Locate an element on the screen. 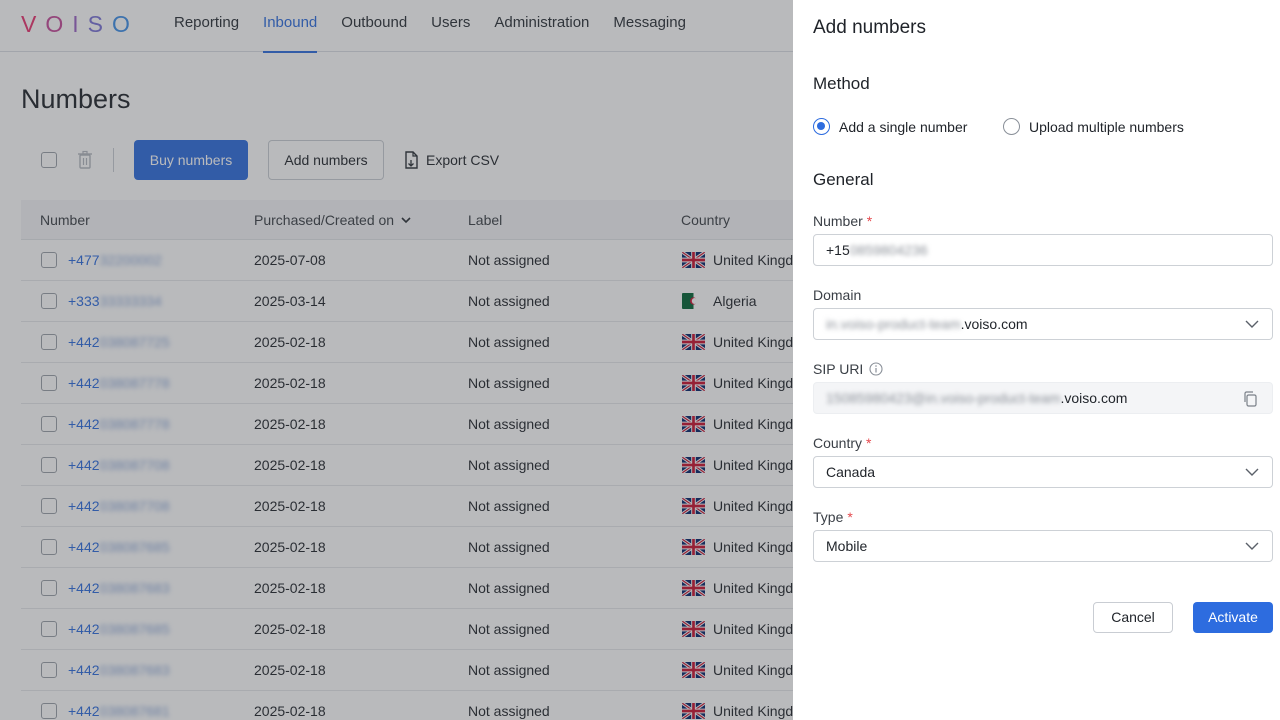 Image resolution: width=1280 pixels, height=720 pixels. number-label: Number * is located at coordinates (842, 221).